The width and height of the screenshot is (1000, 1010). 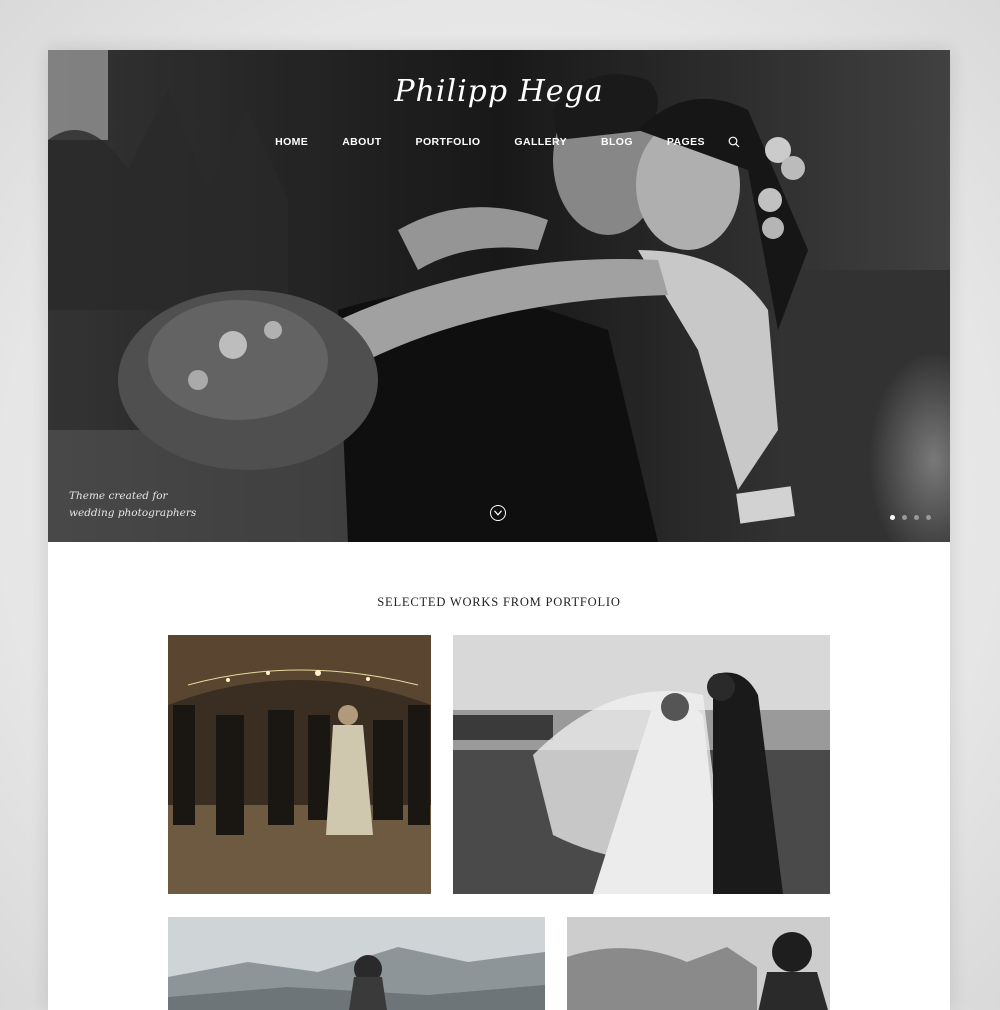 What do you see at coordinates (617, 142) in the screenshot?
I see `nav-blog: BLOG` at bounding box center [617, 142].